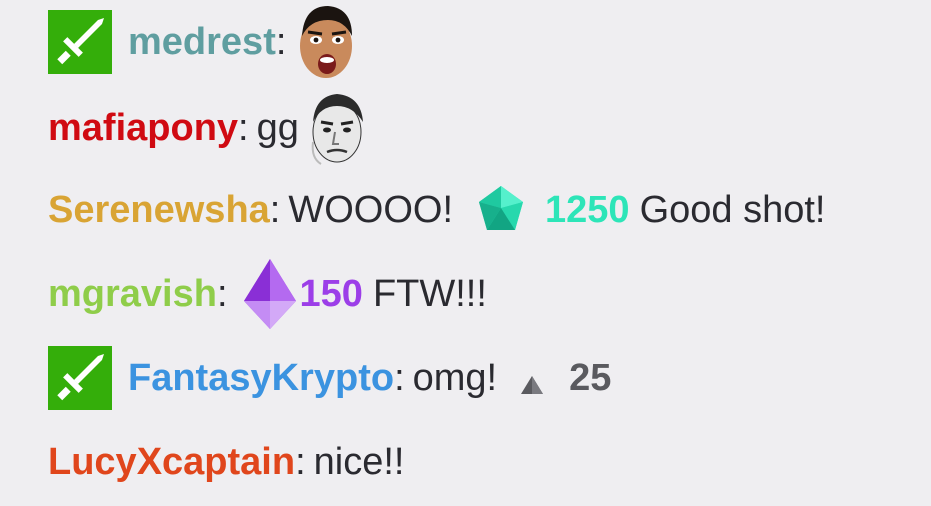 Image resolution: width=931 pixels, height=506 pixels. What do you see at coordinates (359, 462) in the screenshot?
I see `chat-message-text: nice!!` at bounding box center [359, 462].